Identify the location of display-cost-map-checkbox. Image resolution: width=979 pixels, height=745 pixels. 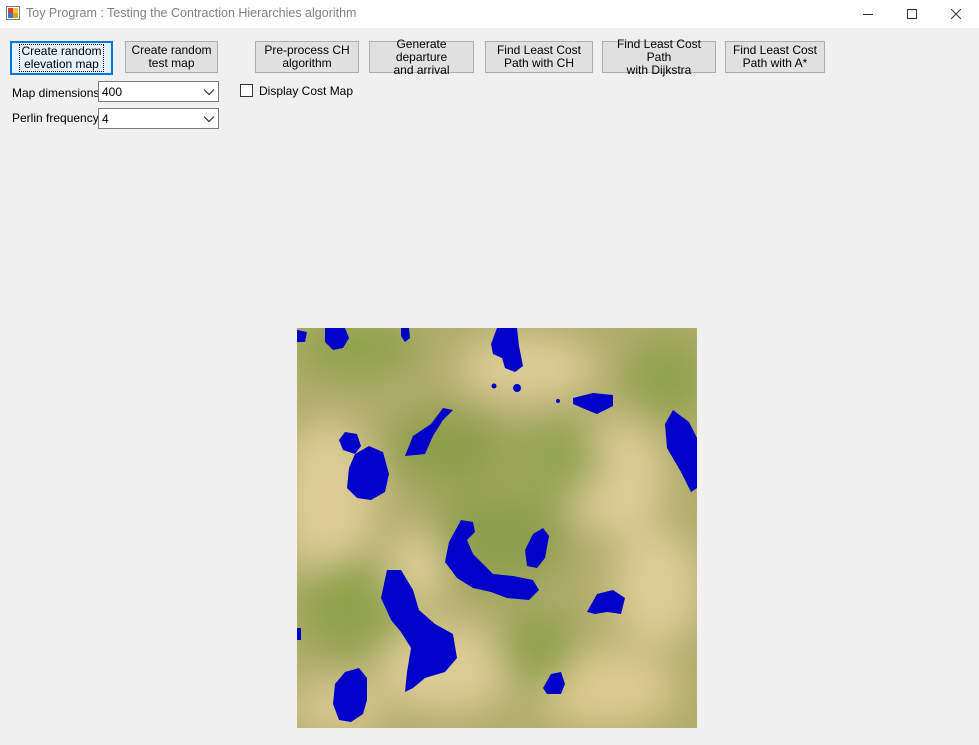
(246, 90).